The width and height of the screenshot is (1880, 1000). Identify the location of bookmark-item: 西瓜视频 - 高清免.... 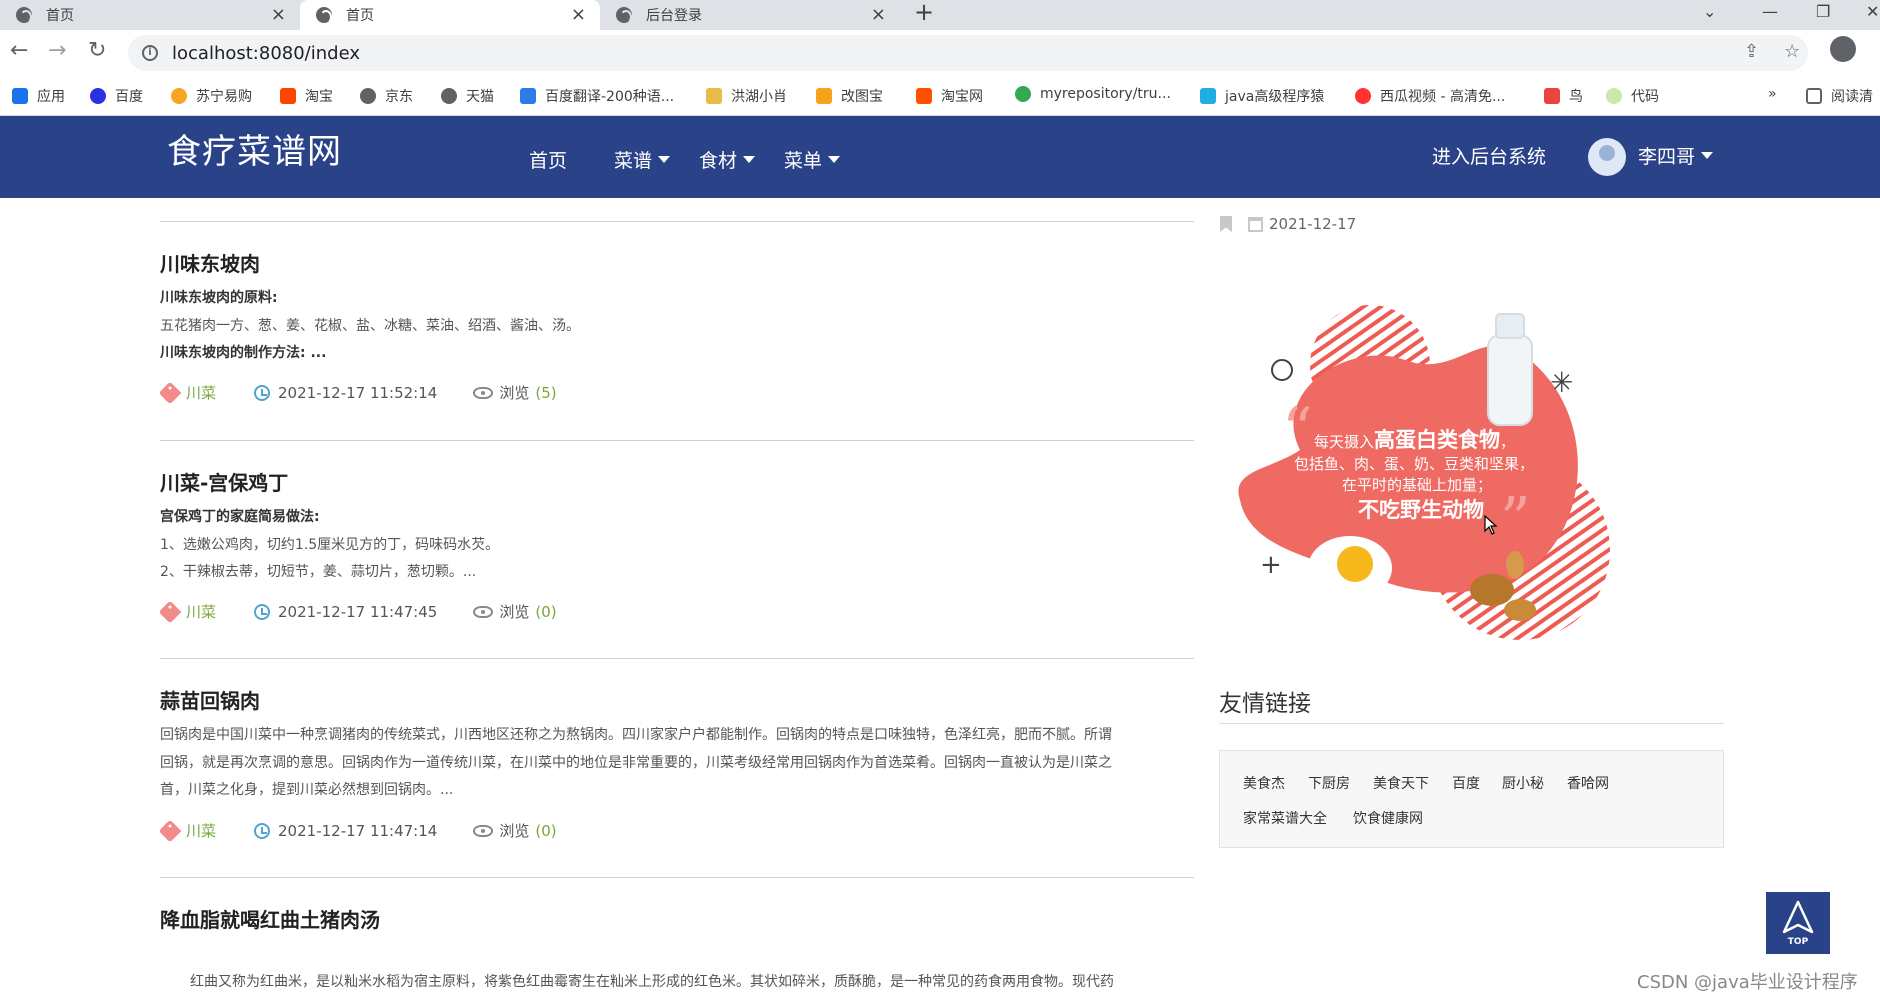
(1430, 96).